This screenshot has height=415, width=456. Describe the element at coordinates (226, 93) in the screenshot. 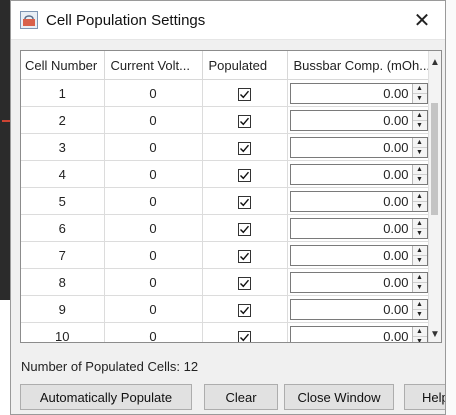

I see `table-row: 1 0 0.00 ▲ ▼` at that location.